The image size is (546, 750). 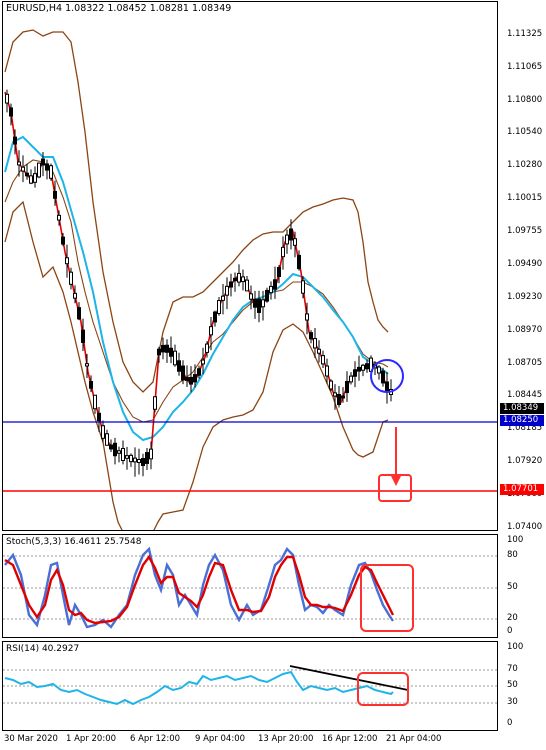 I want to click on rsi-axis-label: 70, so click(x=512, y=669).